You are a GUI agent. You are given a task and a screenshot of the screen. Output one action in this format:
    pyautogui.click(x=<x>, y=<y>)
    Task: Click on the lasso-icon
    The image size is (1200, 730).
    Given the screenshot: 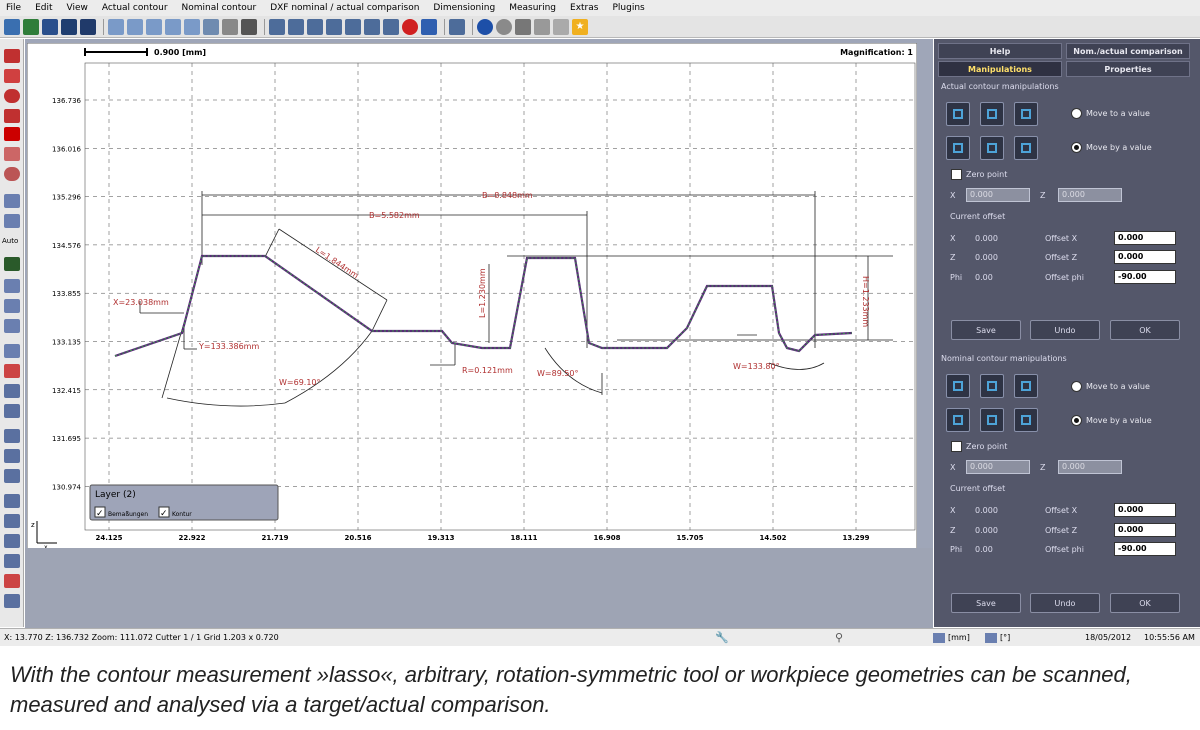 What is the action you would take?
    pyautogui.click(x=12, y=221)
    